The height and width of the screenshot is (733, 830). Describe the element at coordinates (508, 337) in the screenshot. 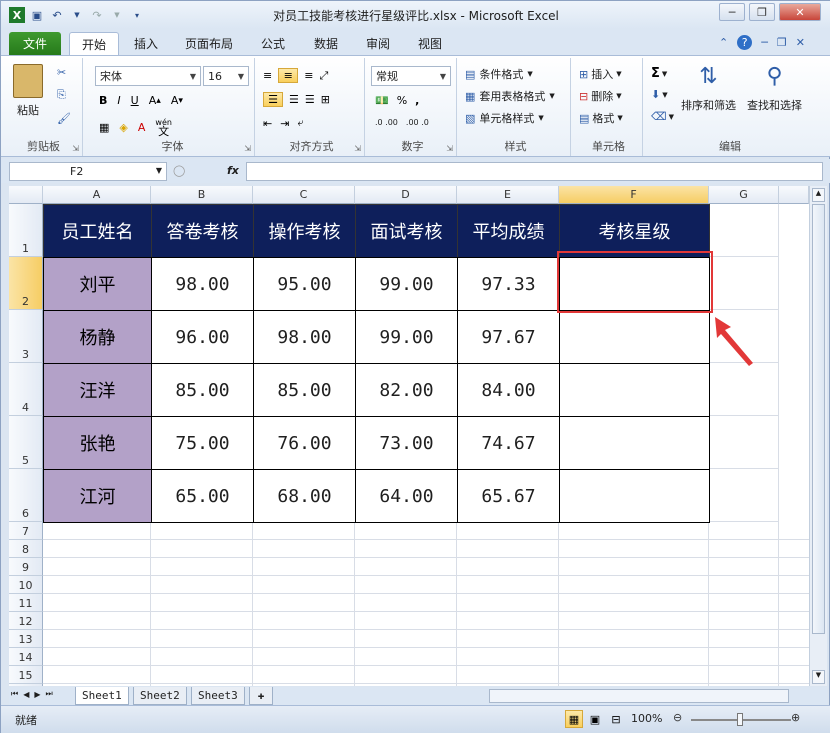

I see `score-cell: 97.67` at that location.